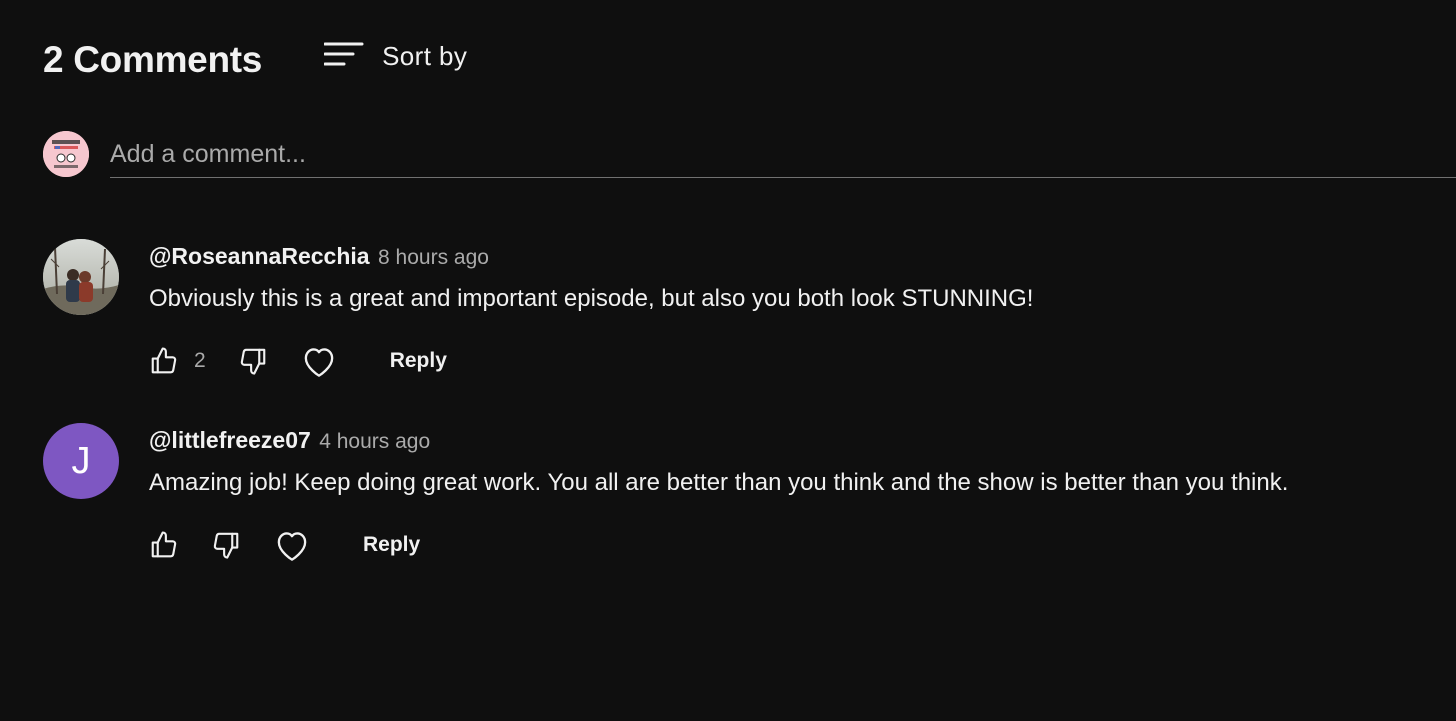 This screenshot has width=1456, height=721. I want to click on comment-author: @RoseannaRecchia, so click(259, 256).